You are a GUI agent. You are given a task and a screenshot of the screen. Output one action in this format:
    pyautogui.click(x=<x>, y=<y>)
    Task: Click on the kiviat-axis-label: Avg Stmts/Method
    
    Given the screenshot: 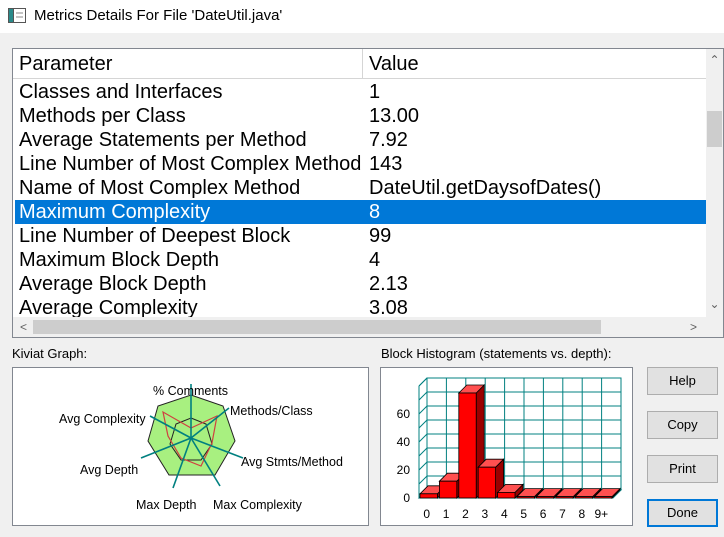 What is the action you would take?
    pyautogui.click(x=292, y=462)
    